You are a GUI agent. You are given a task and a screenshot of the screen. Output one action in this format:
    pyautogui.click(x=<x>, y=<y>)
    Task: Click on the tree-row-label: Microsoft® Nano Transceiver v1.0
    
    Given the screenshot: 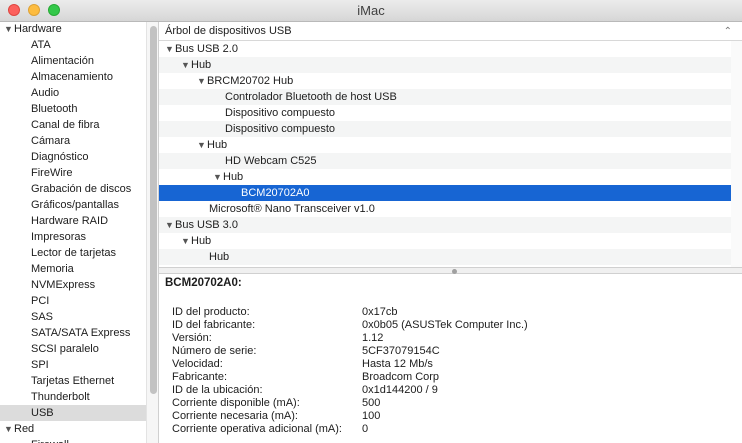 What is the action you would take?
    pyautogui.click(x=292, y=209)
    